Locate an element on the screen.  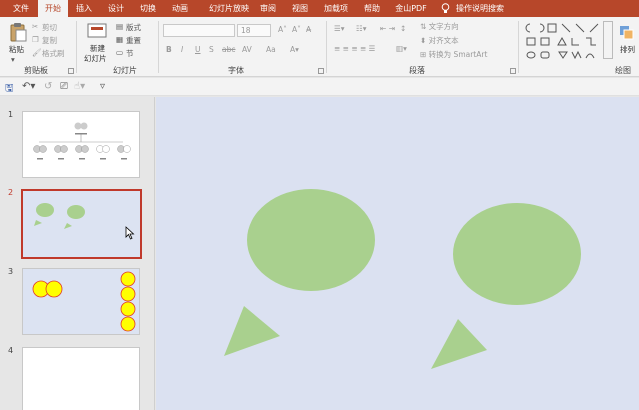
text-direction-label: 文字方向 is located at coordinates (443, 26).